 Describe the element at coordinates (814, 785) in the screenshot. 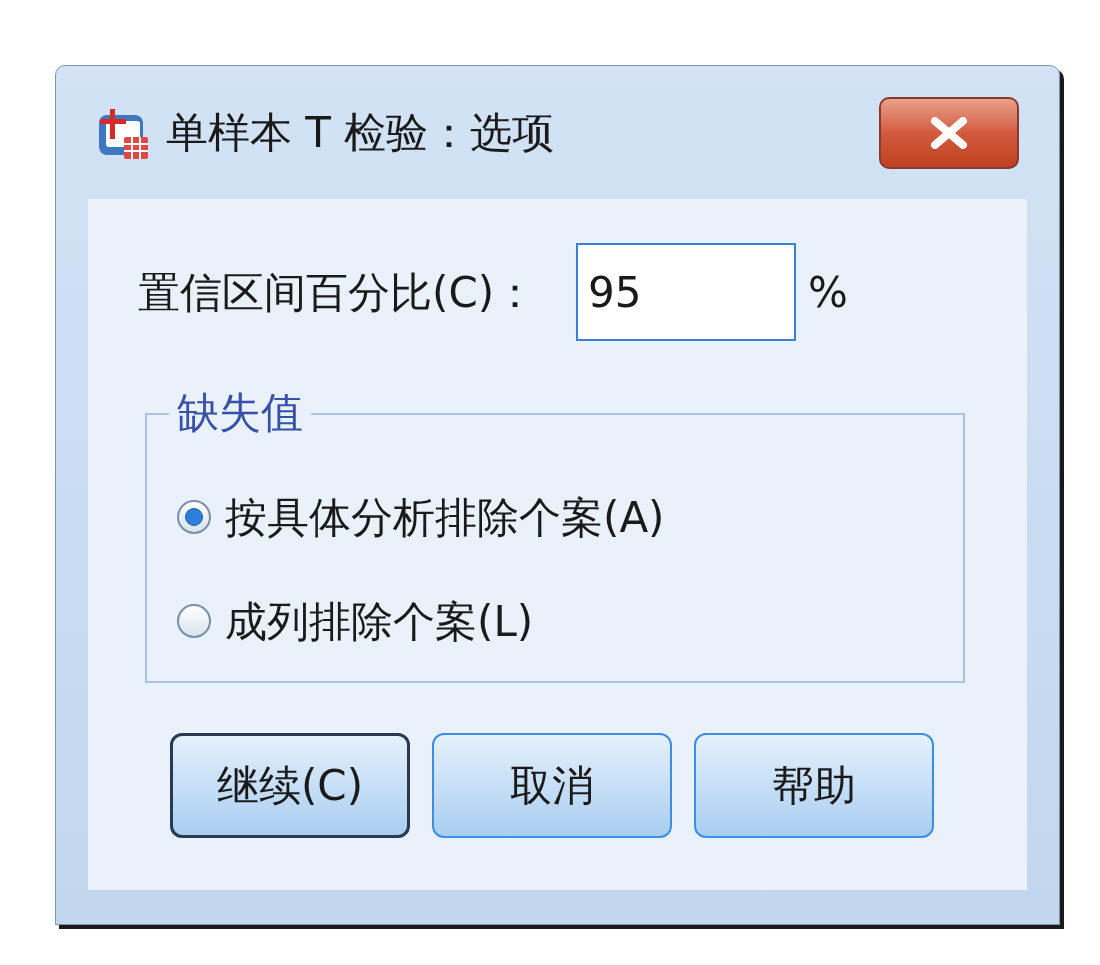

I see `dialog-button: 帮助` at that location.